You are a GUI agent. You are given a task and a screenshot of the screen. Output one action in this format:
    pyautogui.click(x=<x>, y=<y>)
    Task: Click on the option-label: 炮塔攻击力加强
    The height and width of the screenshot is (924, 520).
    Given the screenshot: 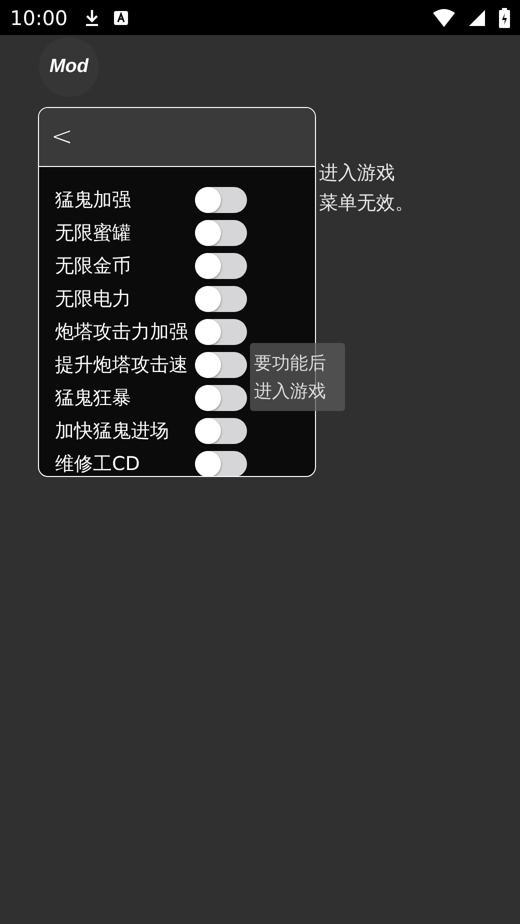 What is the action you would take?
    pyautogui.click(x=122, y=332)
    